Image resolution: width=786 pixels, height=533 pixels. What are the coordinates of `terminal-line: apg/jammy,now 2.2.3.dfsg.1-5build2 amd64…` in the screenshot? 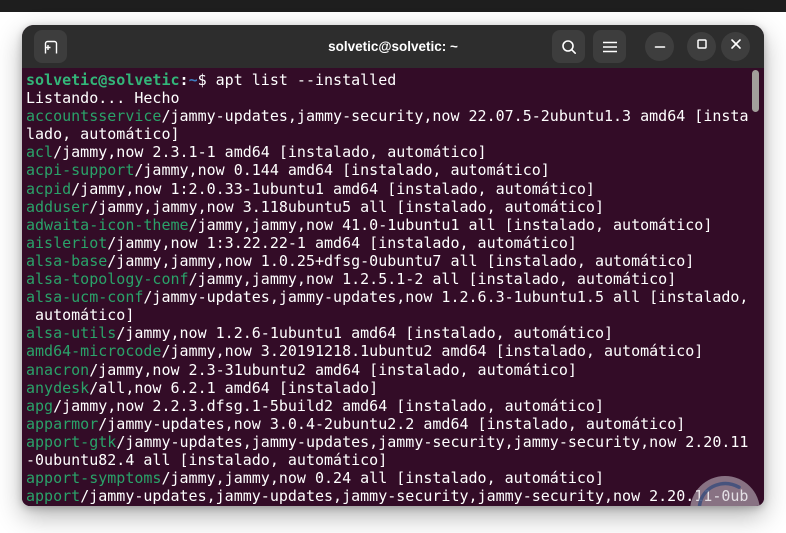 It's located at (315, 405).